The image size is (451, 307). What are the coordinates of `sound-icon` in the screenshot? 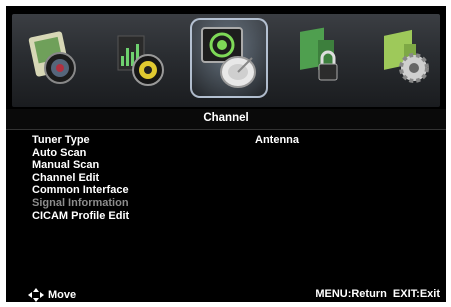 It's located at (140, 59).